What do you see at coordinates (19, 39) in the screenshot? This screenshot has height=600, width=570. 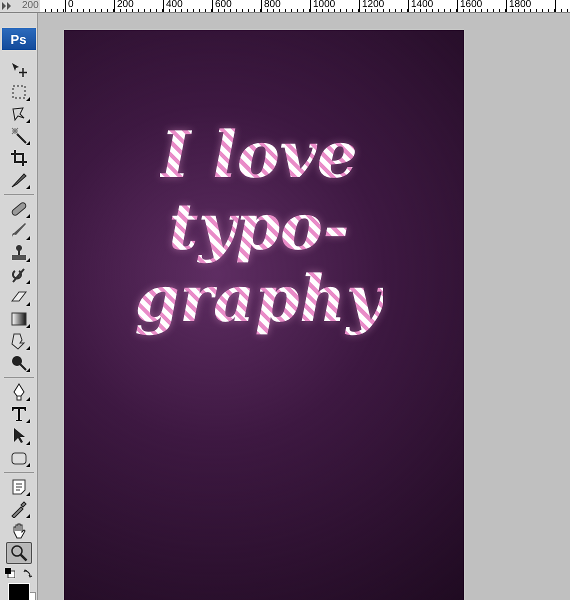 I see `app-logo: Ps` at bounding box center [19, 39].